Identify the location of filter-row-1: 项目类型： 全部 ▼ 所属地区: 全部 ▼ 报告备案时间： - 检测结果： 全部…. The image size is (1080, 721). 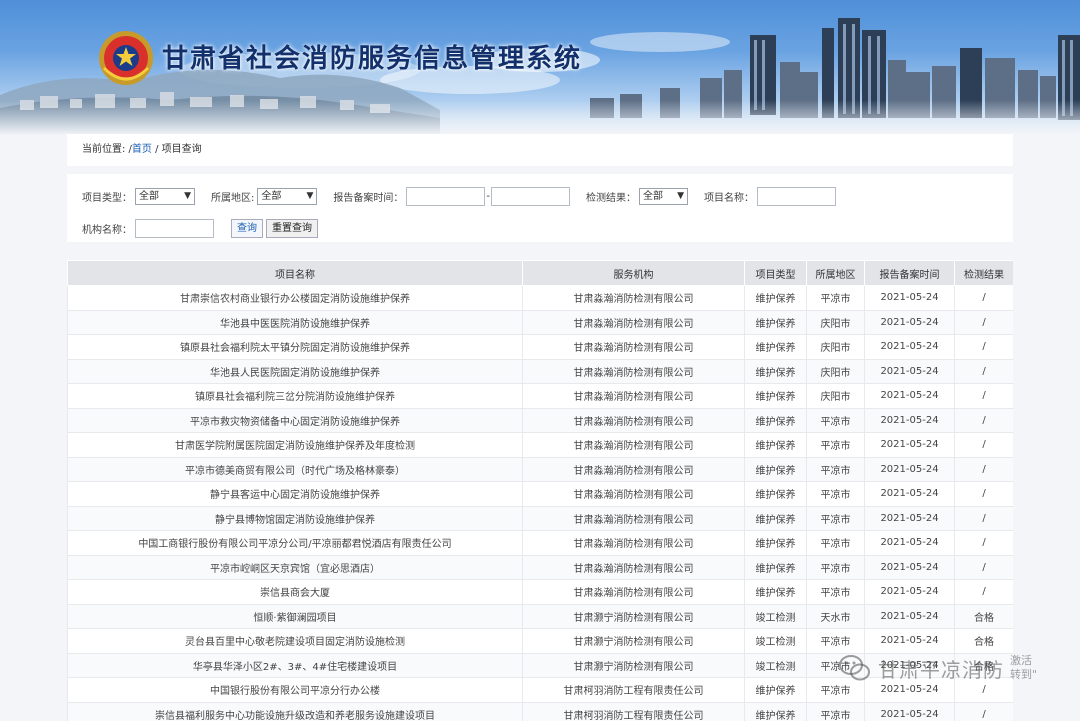
(459, 196).